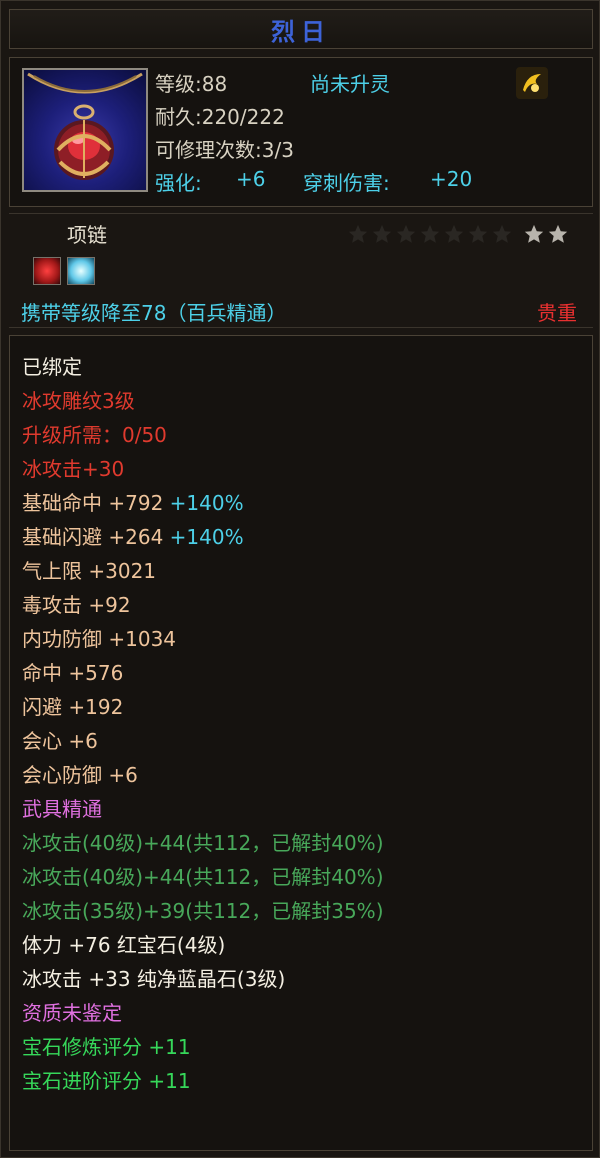 This screenshot has height=1158, width=600. I want to click on enhance-value: +6, so click(251, 179).